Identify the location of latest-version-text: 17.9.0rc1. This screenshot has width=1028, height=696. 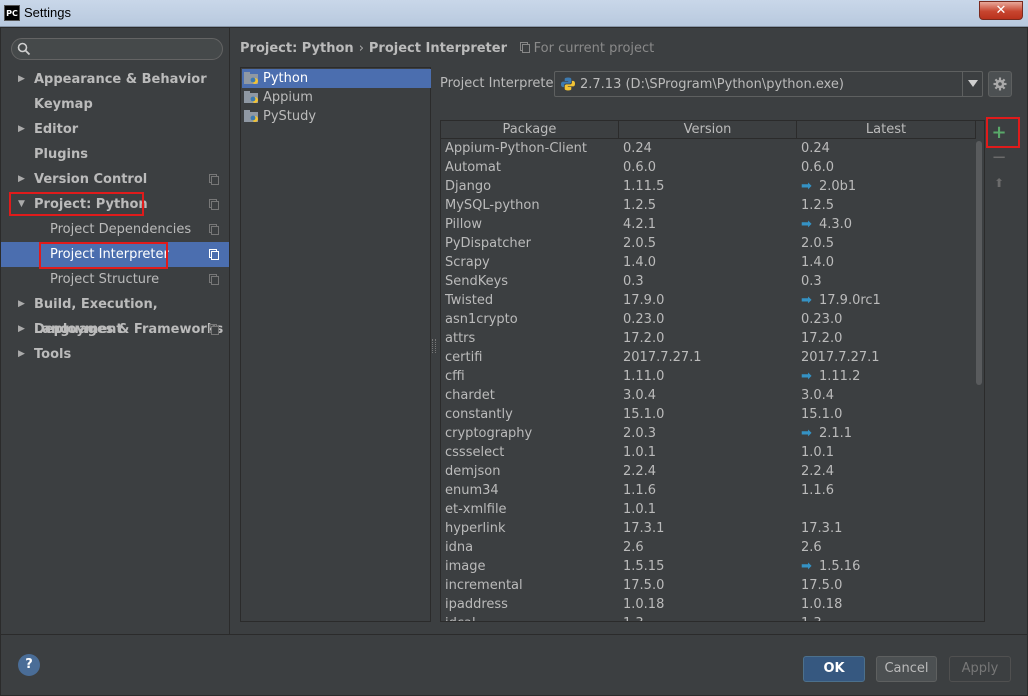
(850, 300).